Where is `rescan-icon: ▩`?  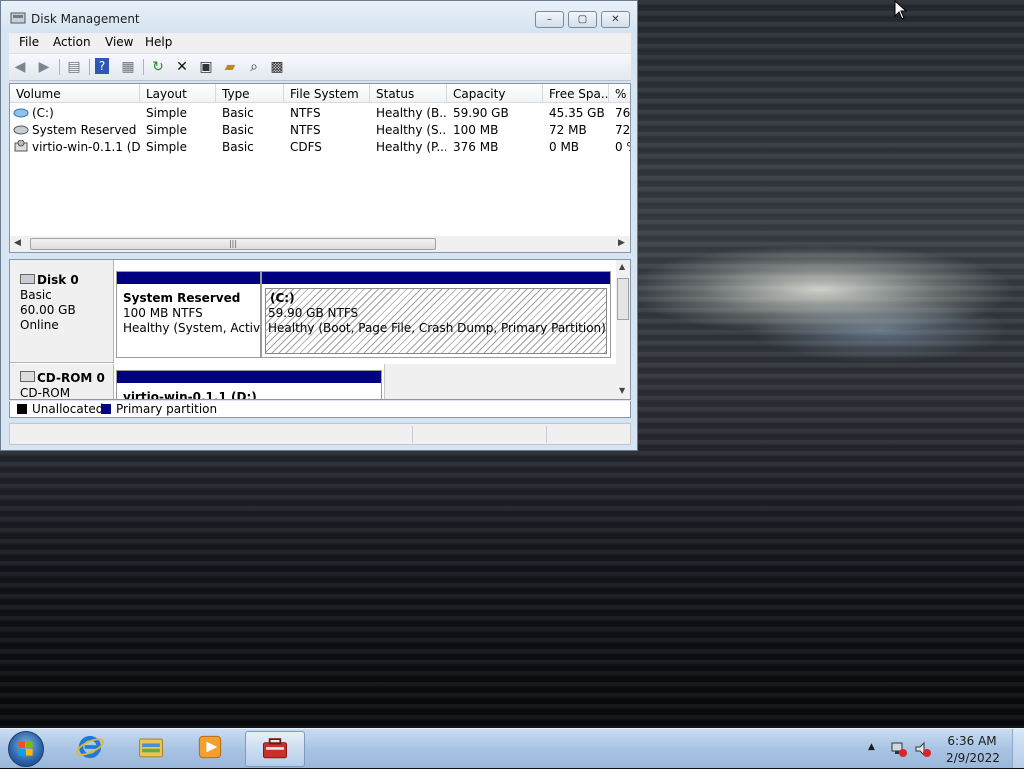
rescan-icon: ▩ is located at coordinates (277, 67).